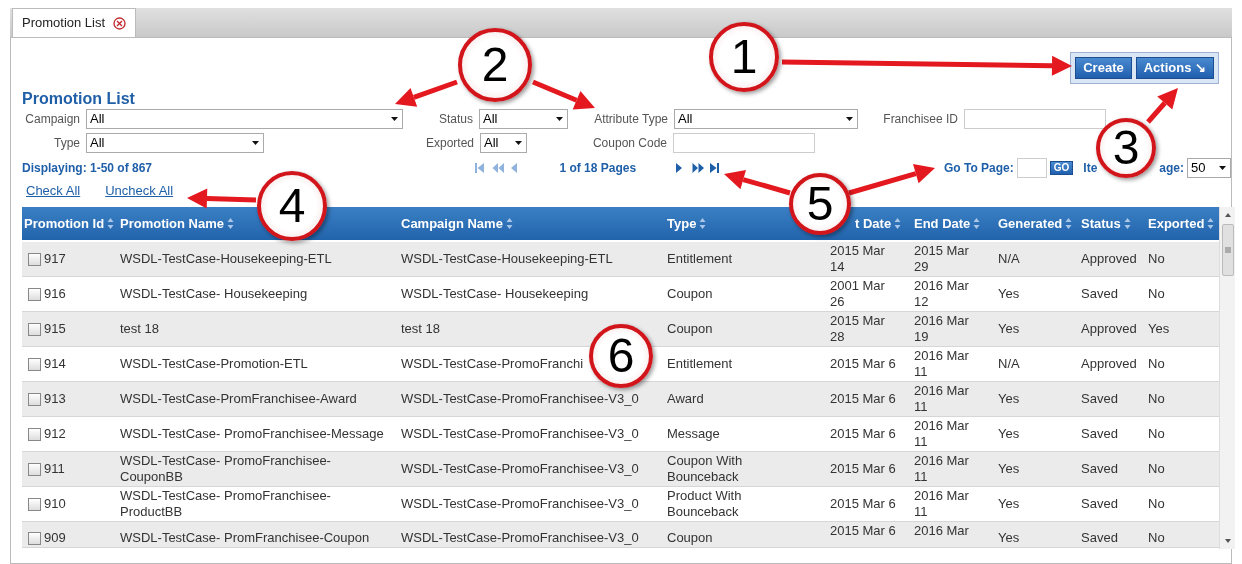 The width and height of the screenshot is (1242, 564). I want to click on column-header: Exported, so click(1176, 223).